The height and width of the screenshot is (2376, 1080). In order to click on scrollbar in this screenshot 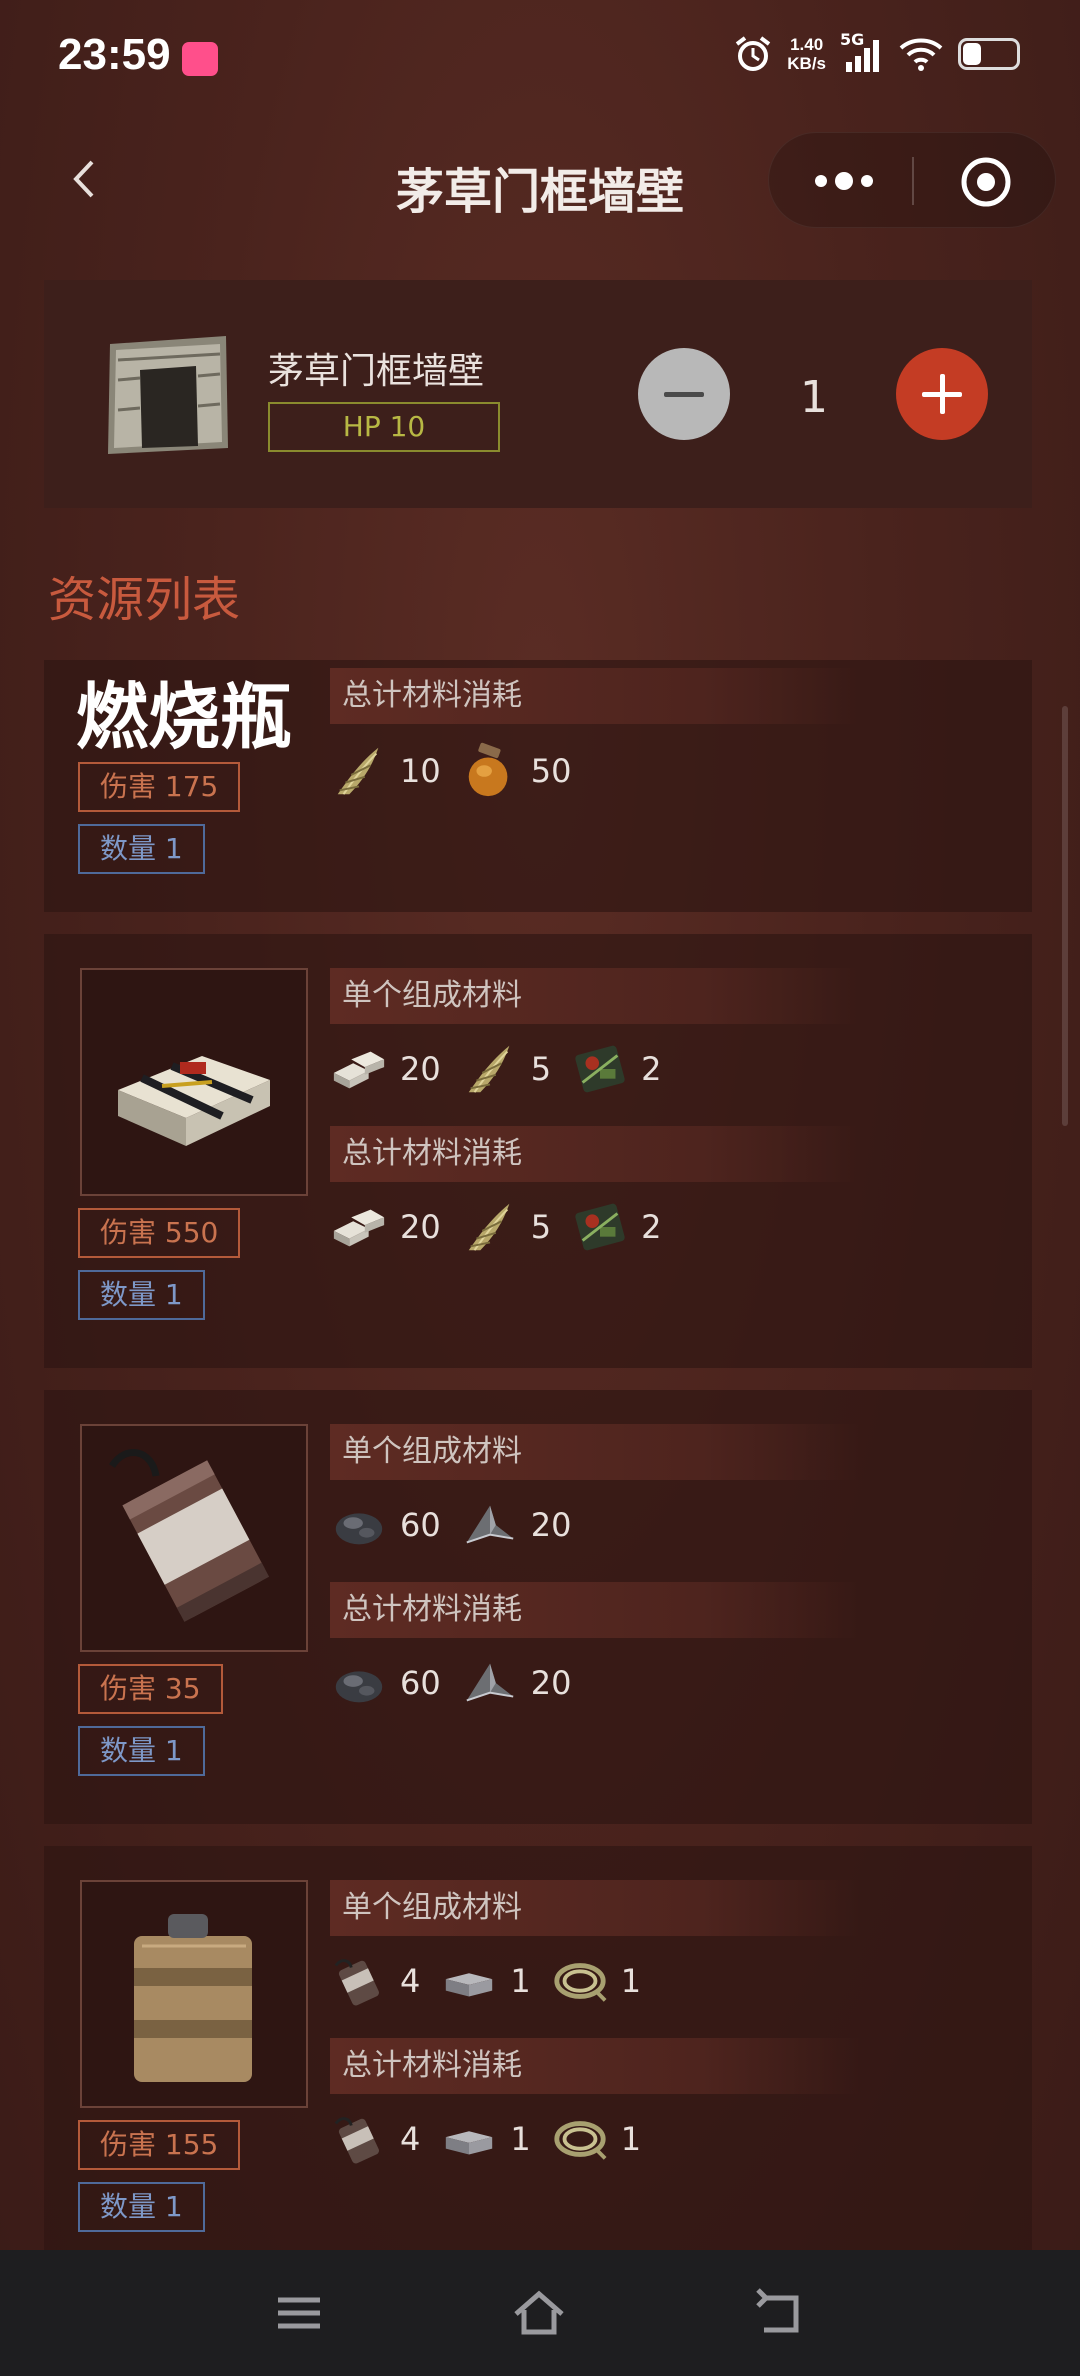, I will do `click(1065, 916)`.